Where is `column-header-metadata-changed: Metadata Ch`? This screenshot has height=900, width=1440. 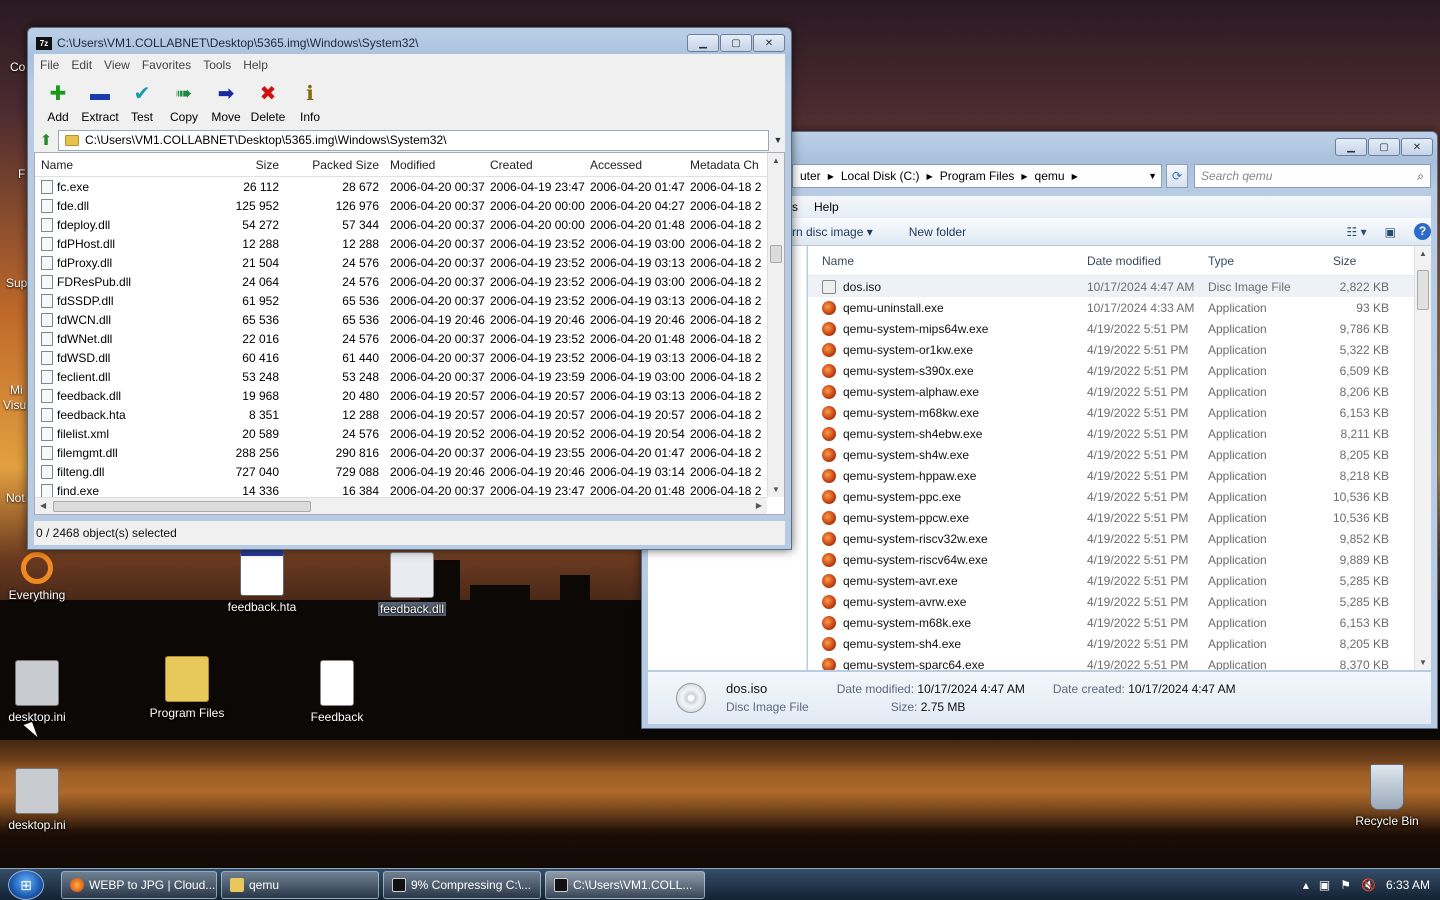 column-header-metadata-changed: Metadata Ch is located at coordinates (725, 165).